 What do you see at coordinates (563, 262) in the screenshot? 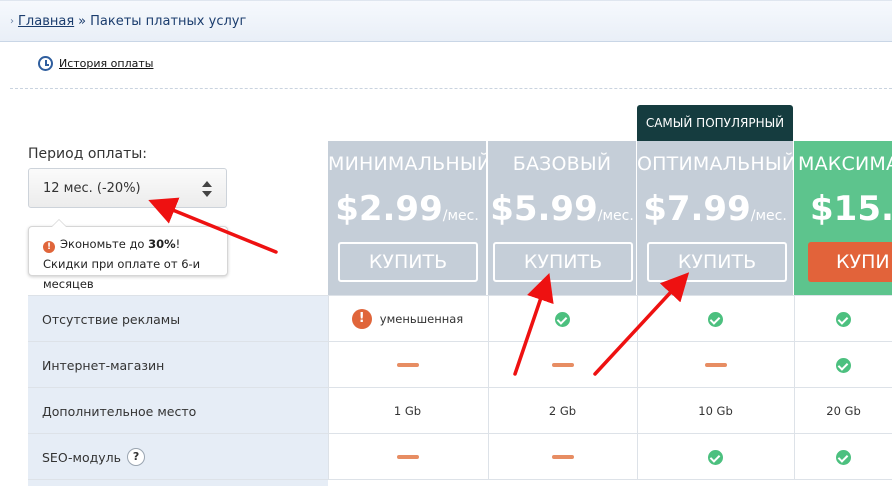
I see `buy-basic-button: КУПИТЬ` at bounding box center [563, 262].